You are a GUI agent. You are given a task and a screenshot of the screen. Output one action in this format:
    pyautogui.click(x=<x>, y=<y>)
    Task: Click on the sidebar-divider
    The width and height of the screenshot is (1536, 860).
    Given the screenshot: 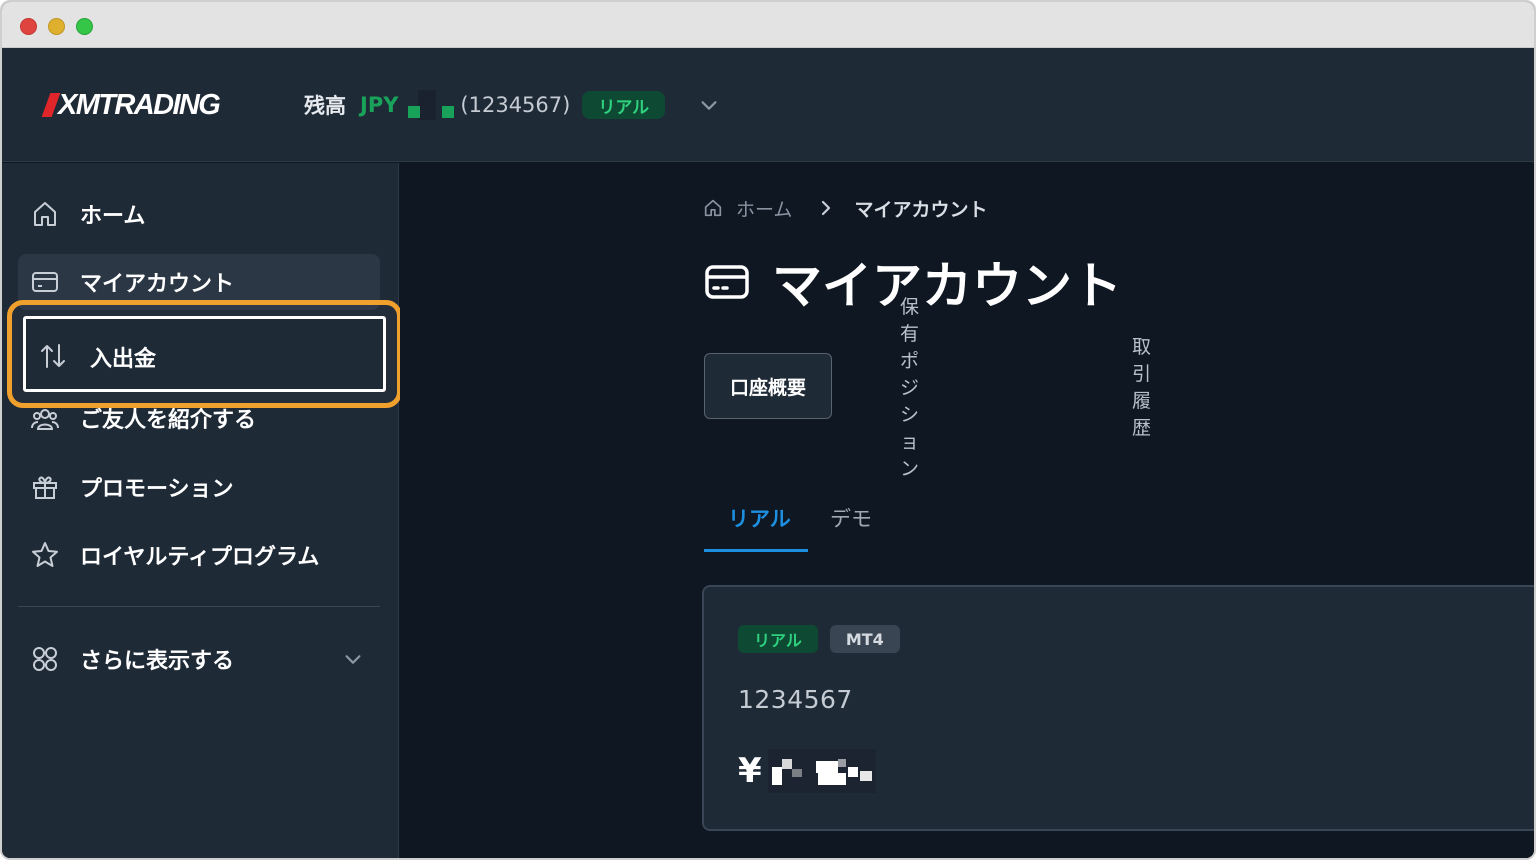 What is the action you would take?
    pyautogui.click(x=199, y=606)
    